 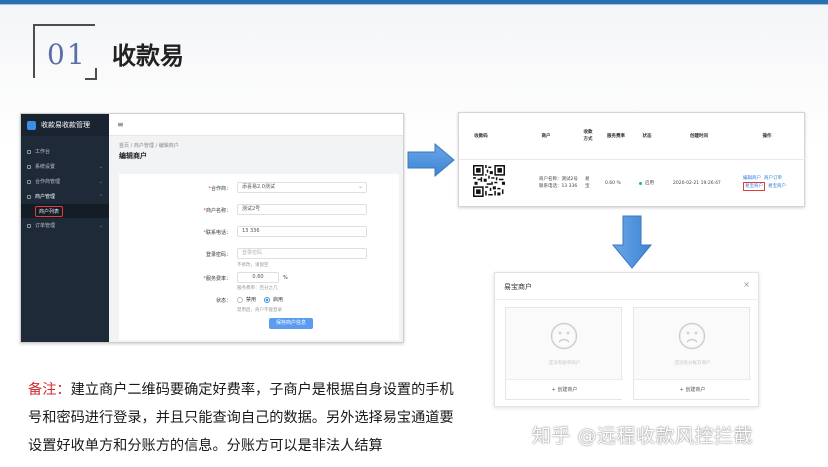 What do you see at coordinates (246, 299) in the screenshot?
I see `status-off-radio: 禁用` at bounding box center [246, 299].